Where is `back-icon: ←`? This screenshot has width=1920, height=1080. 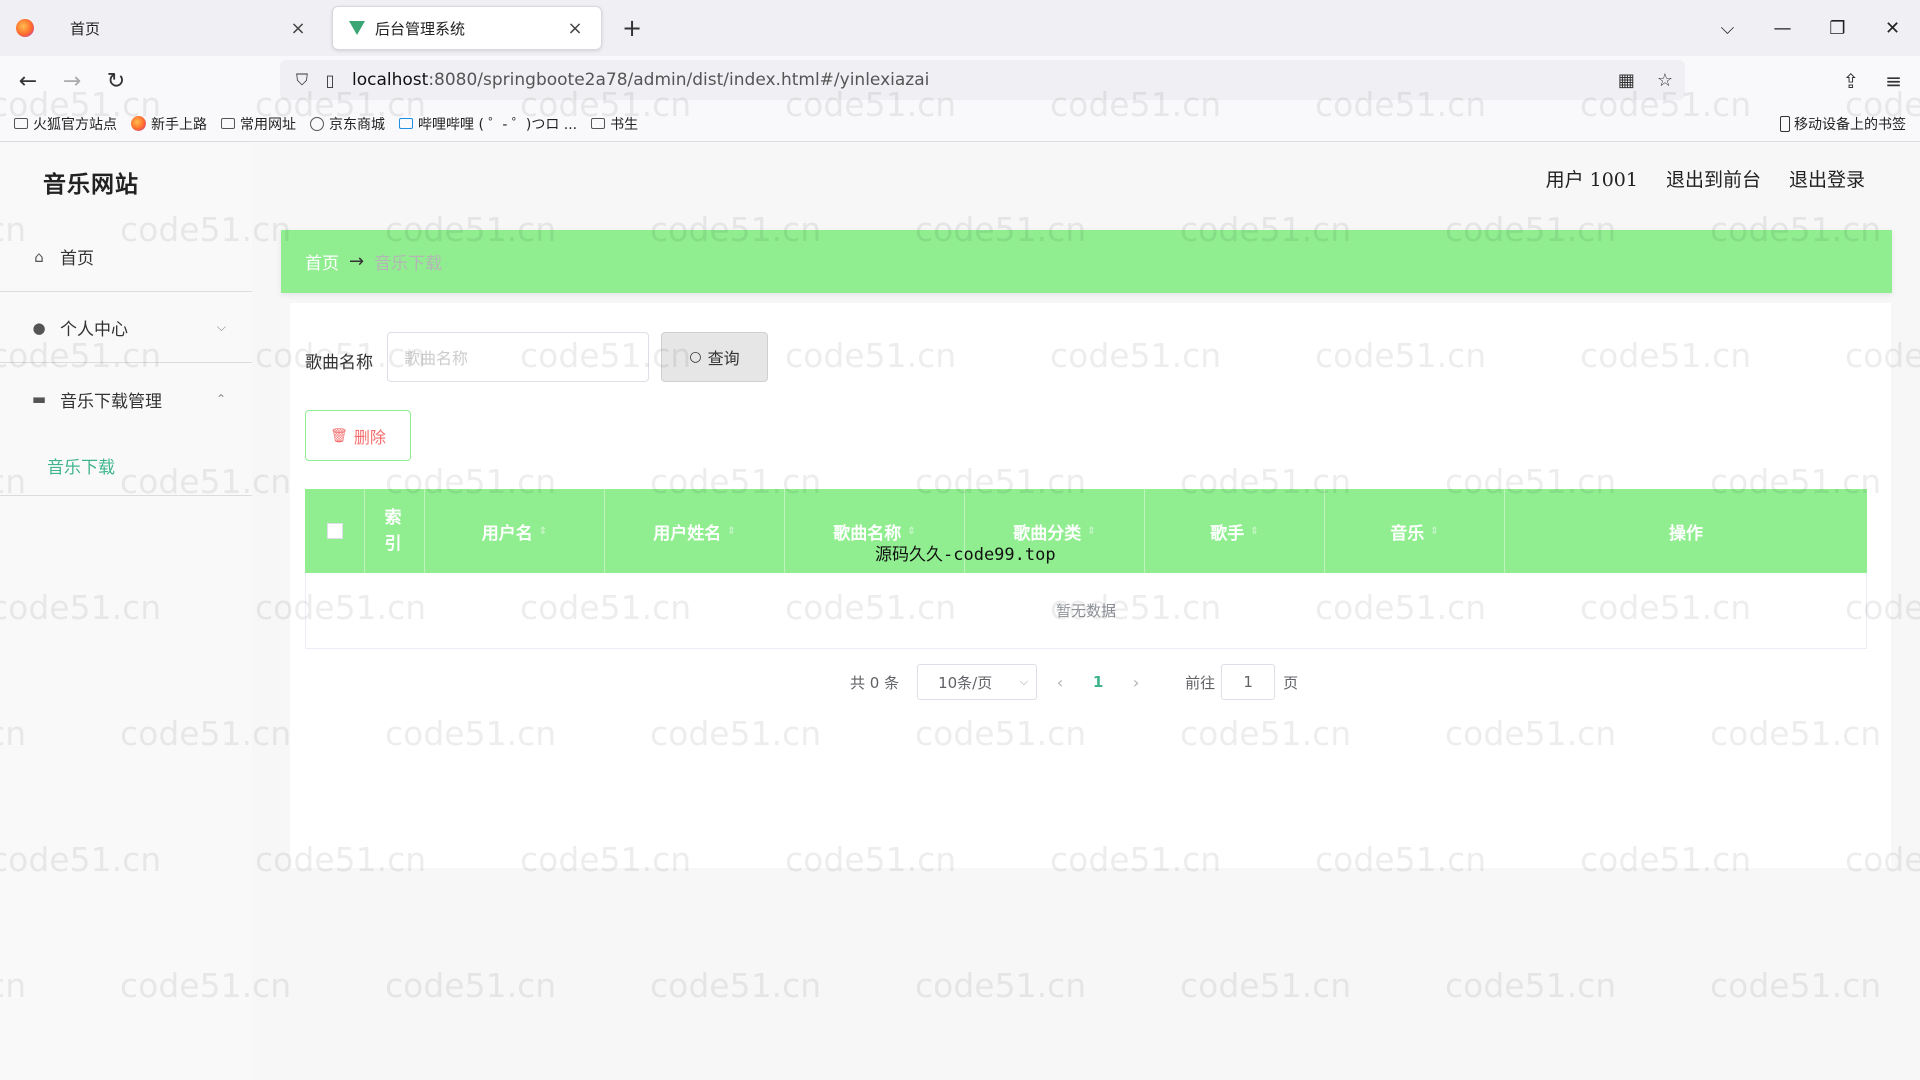
back-icon: ← is located at coordinates (28, 81).